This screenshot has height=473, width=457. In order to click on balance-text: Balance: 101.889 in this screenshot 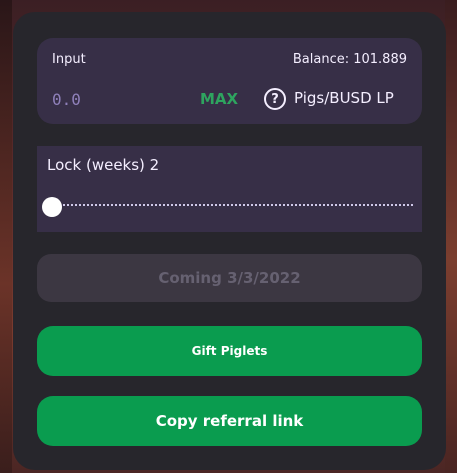, I will do `click(349, 59)`.